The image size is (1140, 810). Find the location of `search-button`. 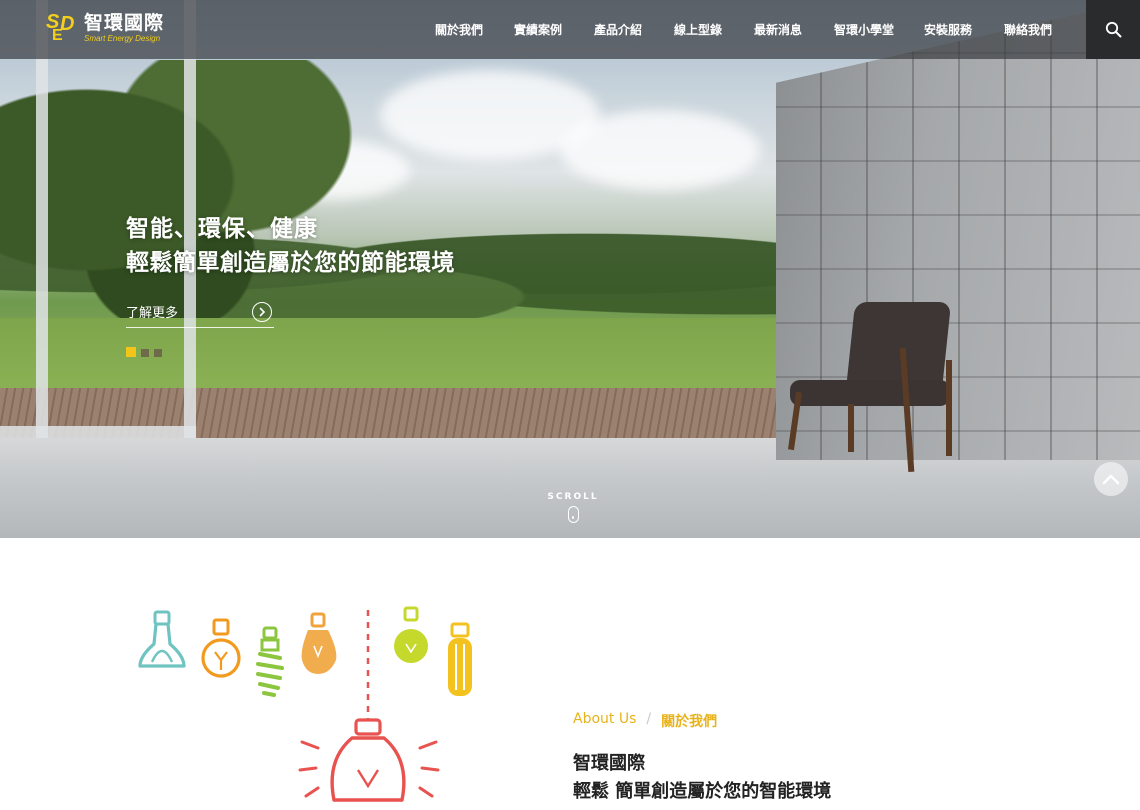

search-button is located at coordinates (1113, 29).